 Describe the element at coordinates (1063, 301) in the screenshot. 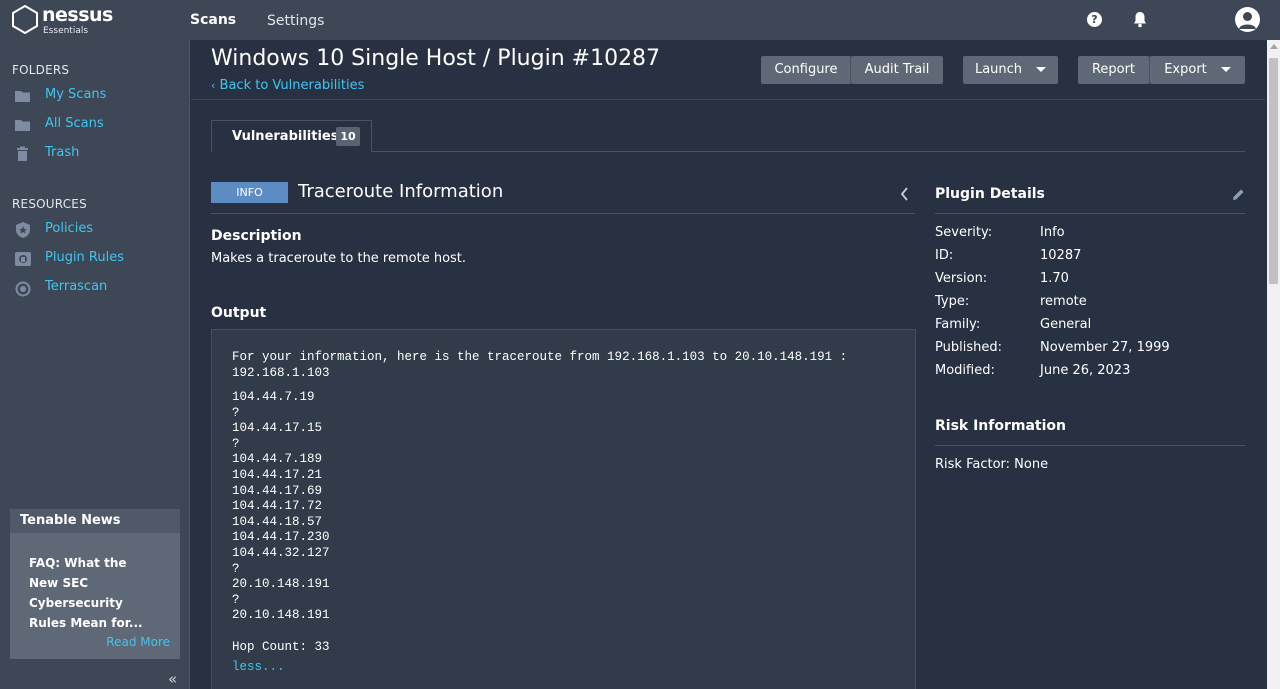

I see `plugin-detail-value: remote` at that location.